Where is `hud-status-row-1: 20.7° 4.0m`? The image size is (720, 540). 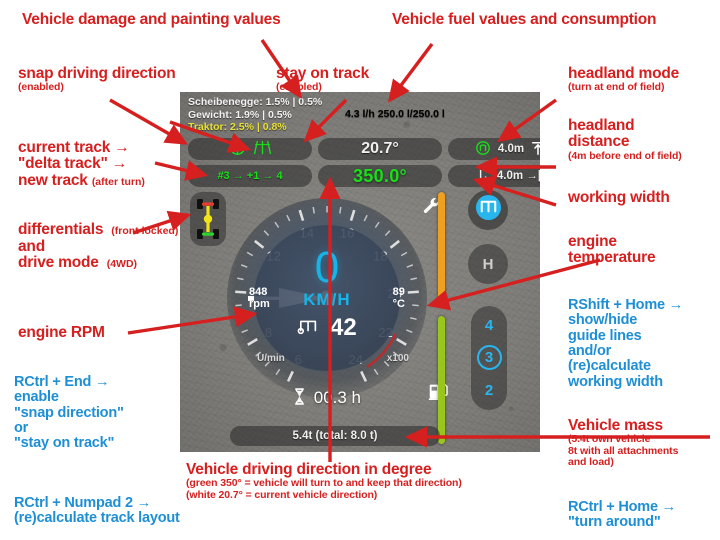
hud-status-row-1: 20.7° 4.0m is located at coordinates (364, 149).